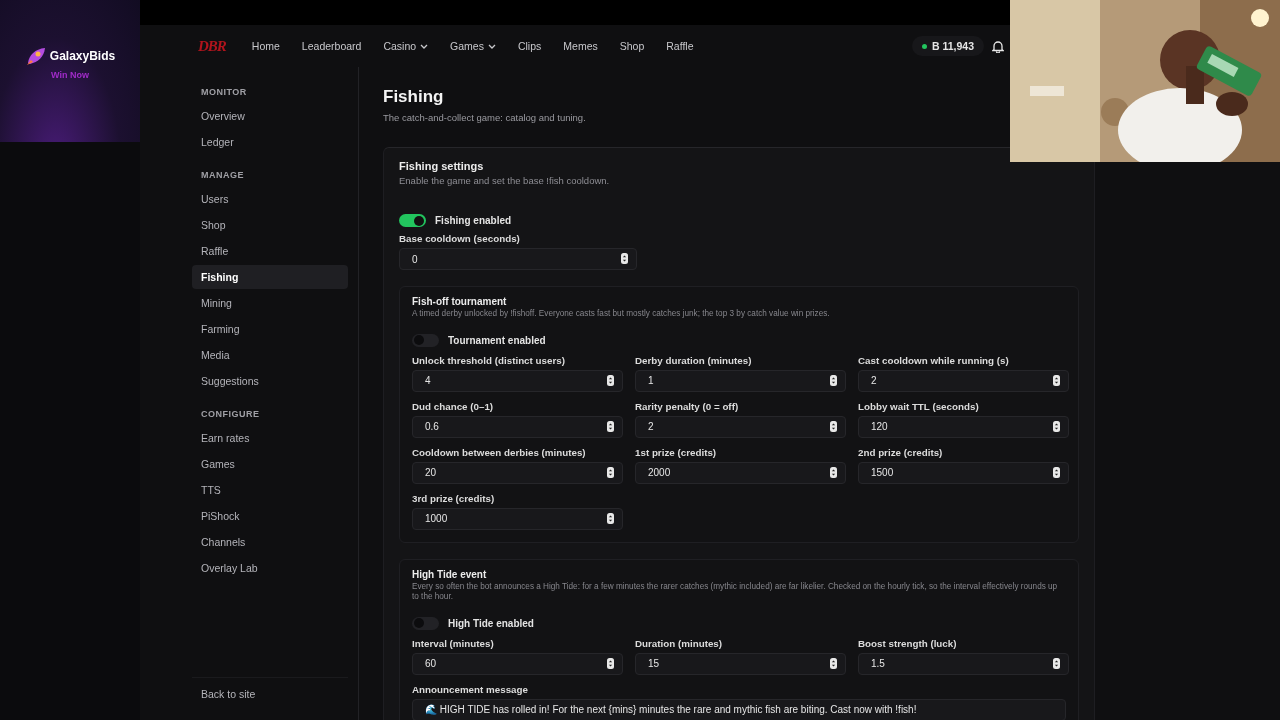 The image size is (1280, 720). Describe the element at coordinates (740, 472) in the screenshot. I see `number-field: 2000` at that location.